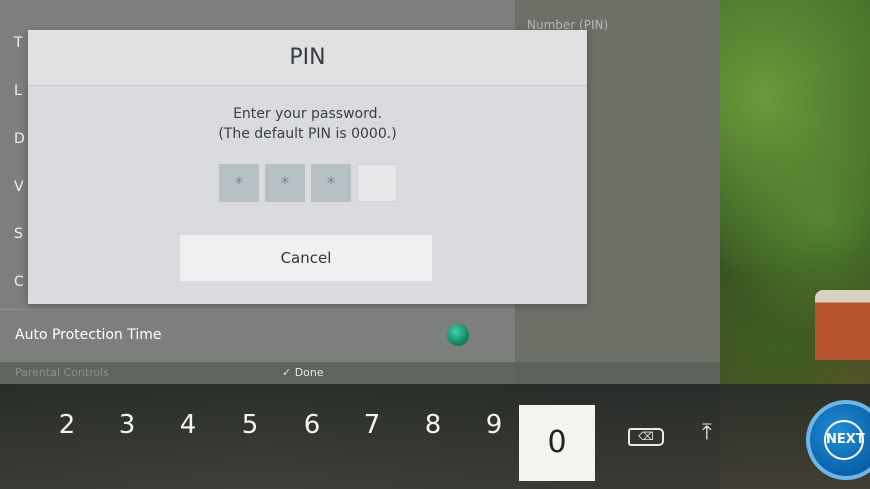  Describe the element at coordinates (303, 372) in the screenshot. I see `done-button: ✓ Done` at that location.